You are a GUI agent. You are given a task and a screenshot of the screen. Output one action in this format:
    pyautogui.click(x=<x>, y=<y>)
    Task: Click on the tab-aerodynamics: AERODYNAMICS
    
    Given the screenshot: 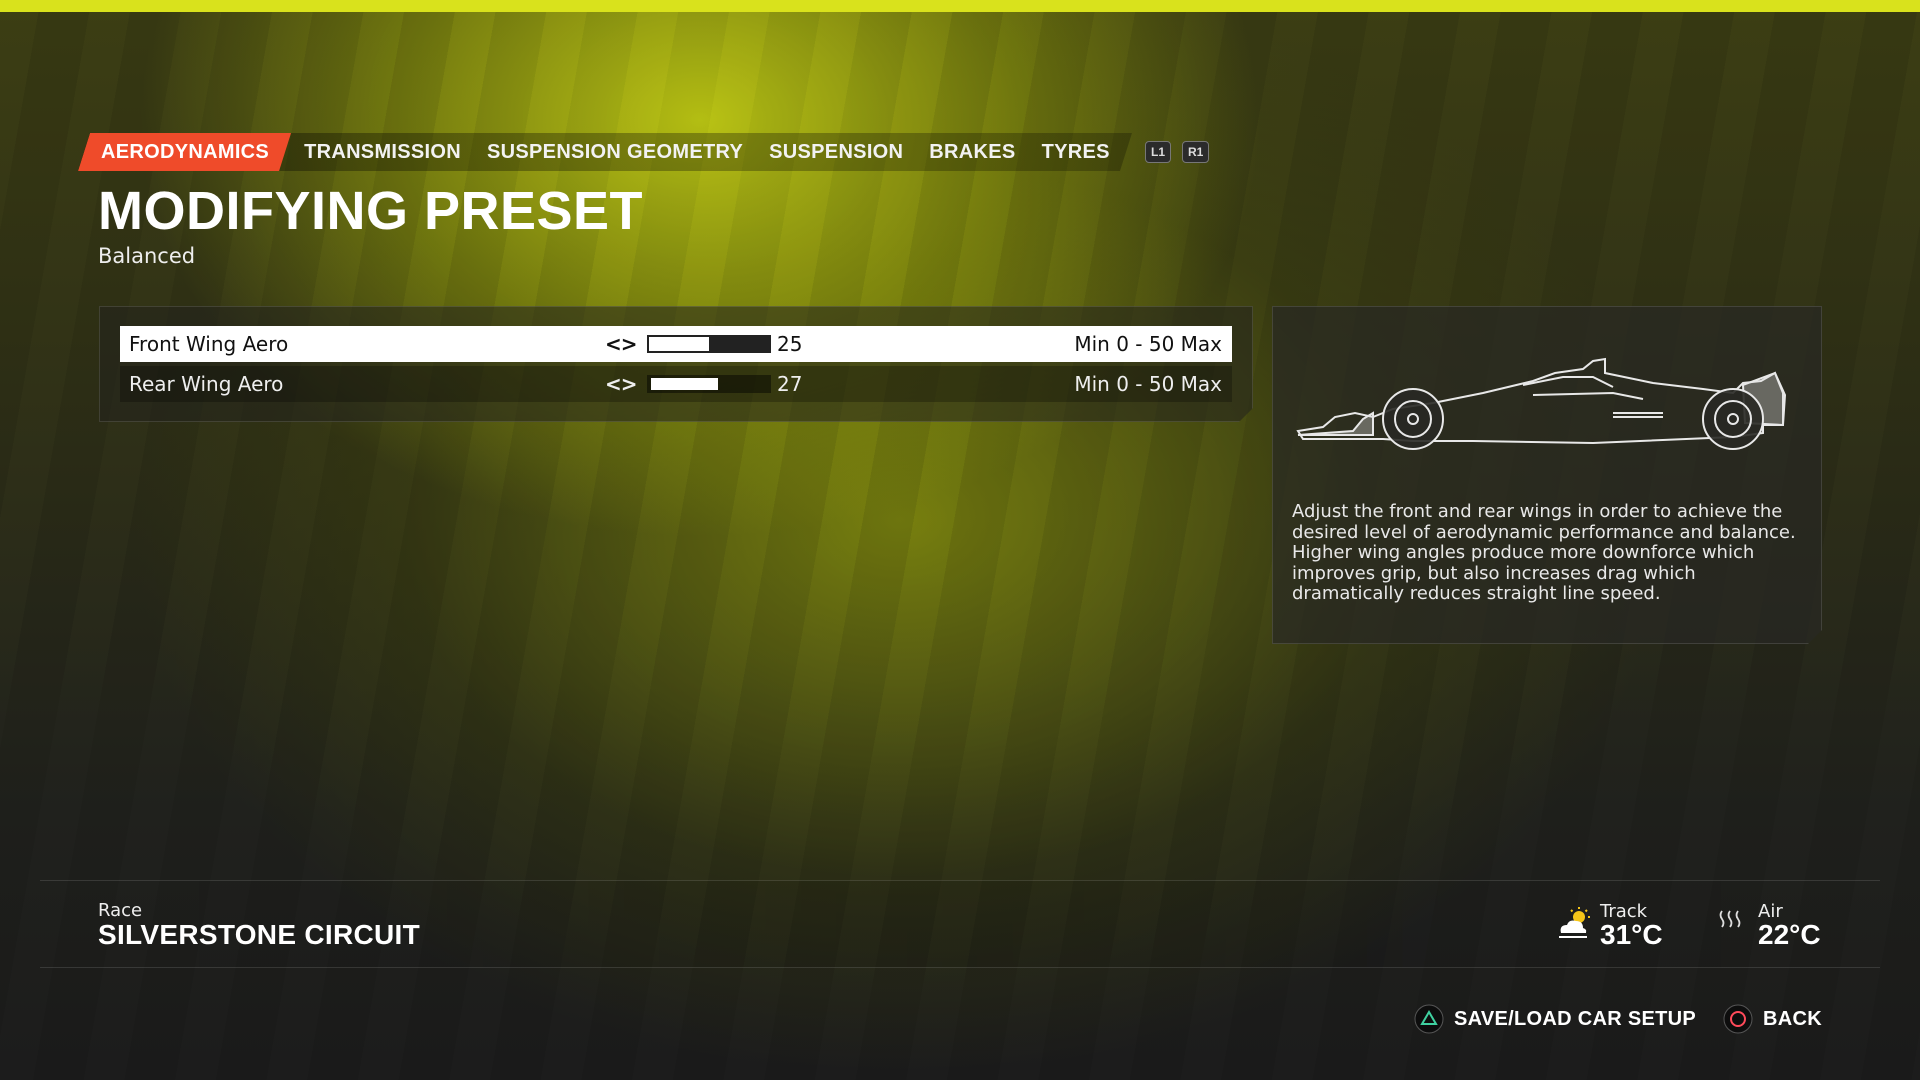 What is the action you would take?
    pyautogui.click(x=184, y=152)
    